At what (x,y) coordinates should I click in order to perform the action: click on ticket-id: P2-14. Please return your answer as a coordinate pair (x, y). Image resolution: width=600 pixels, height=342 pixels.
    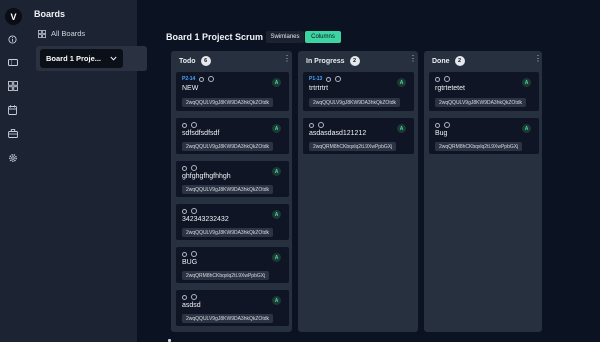
    Looking at the image, I should click on (189, 79).